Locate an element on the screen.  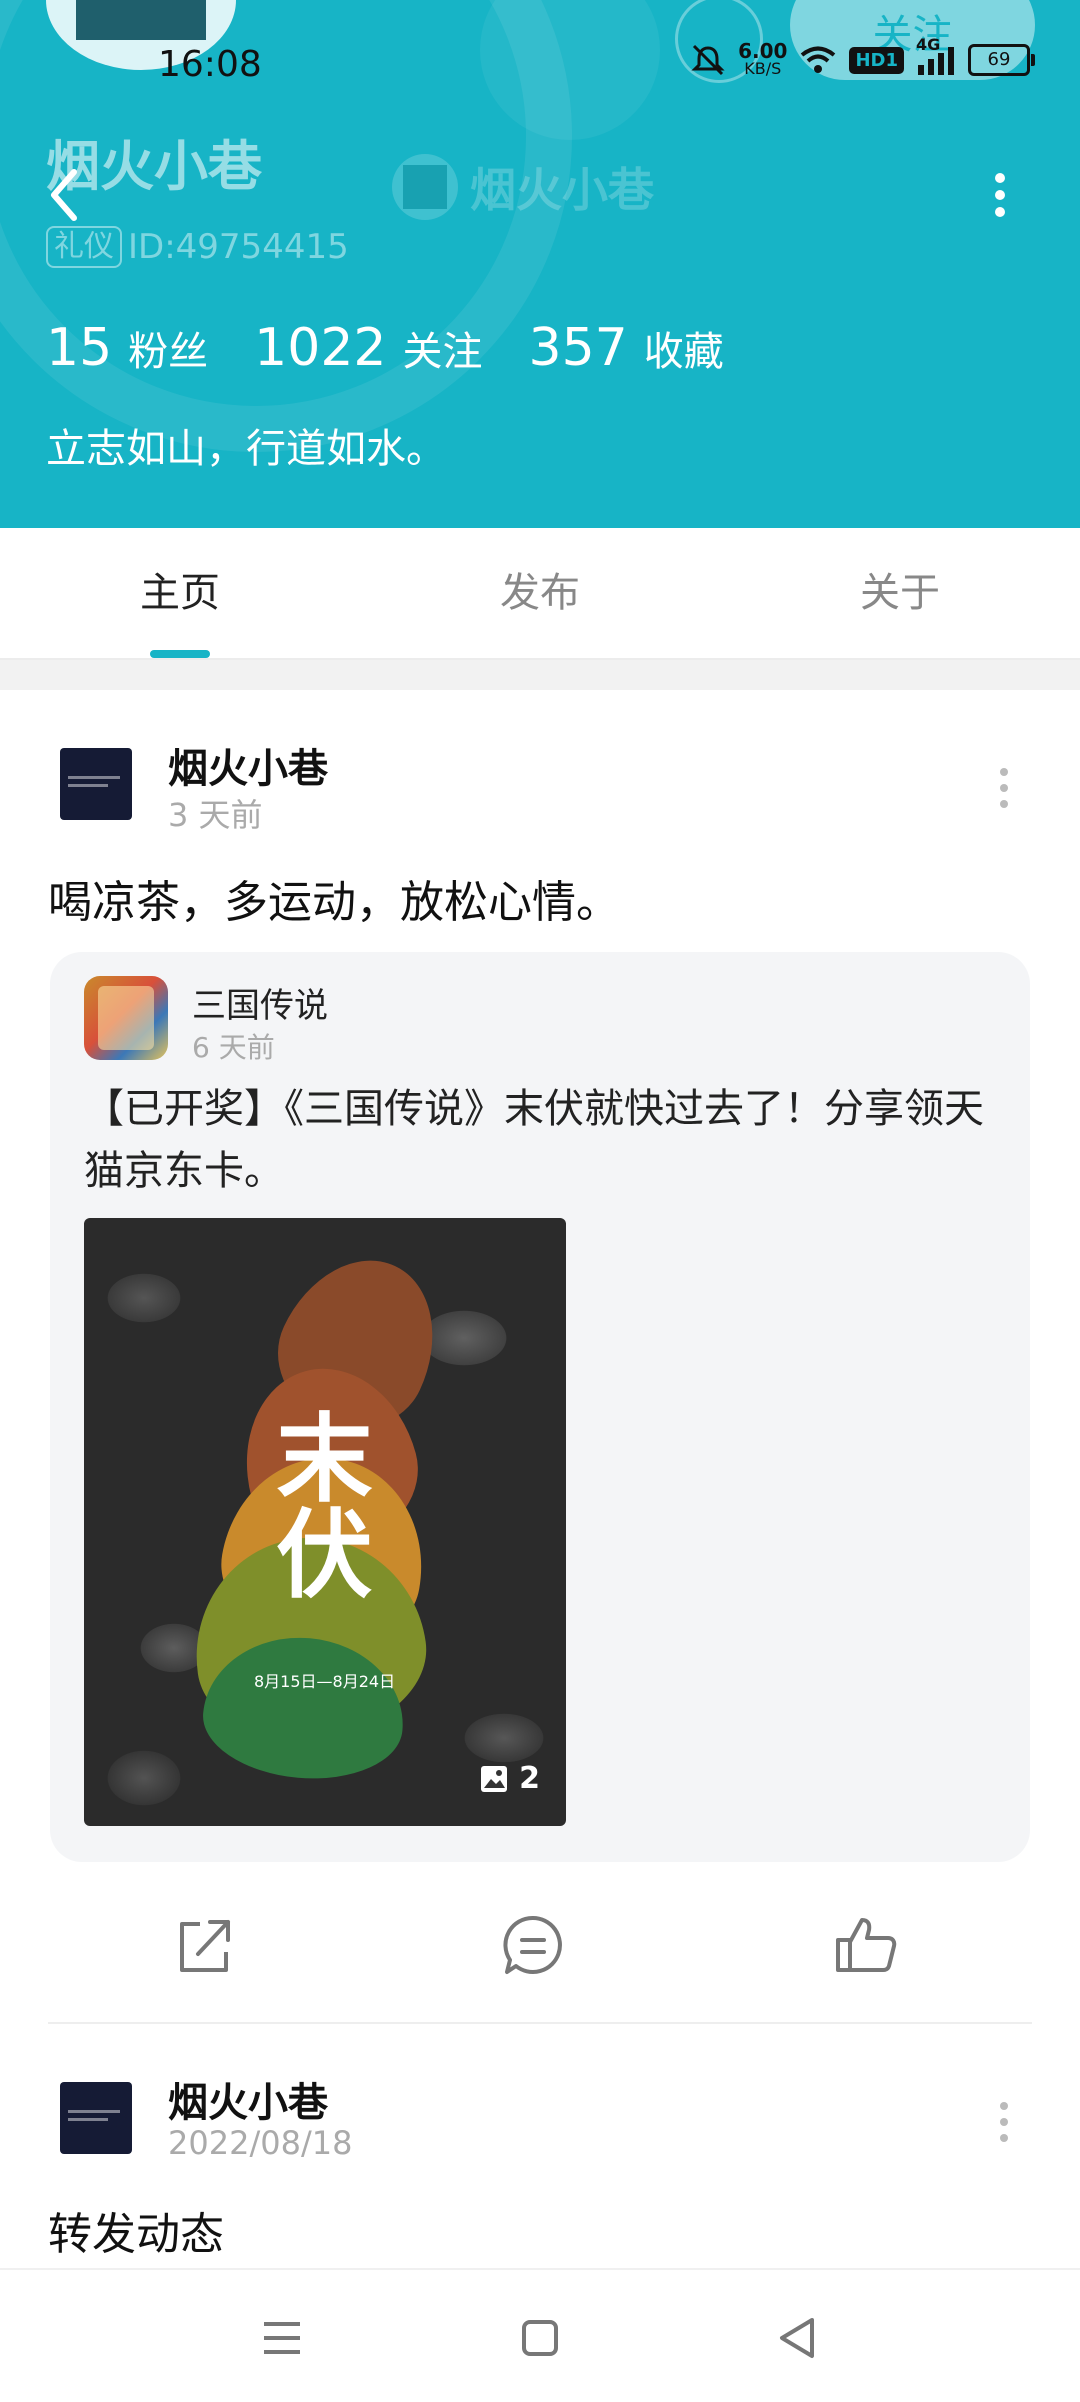
menu-button is located at coordinates (282, 2338).